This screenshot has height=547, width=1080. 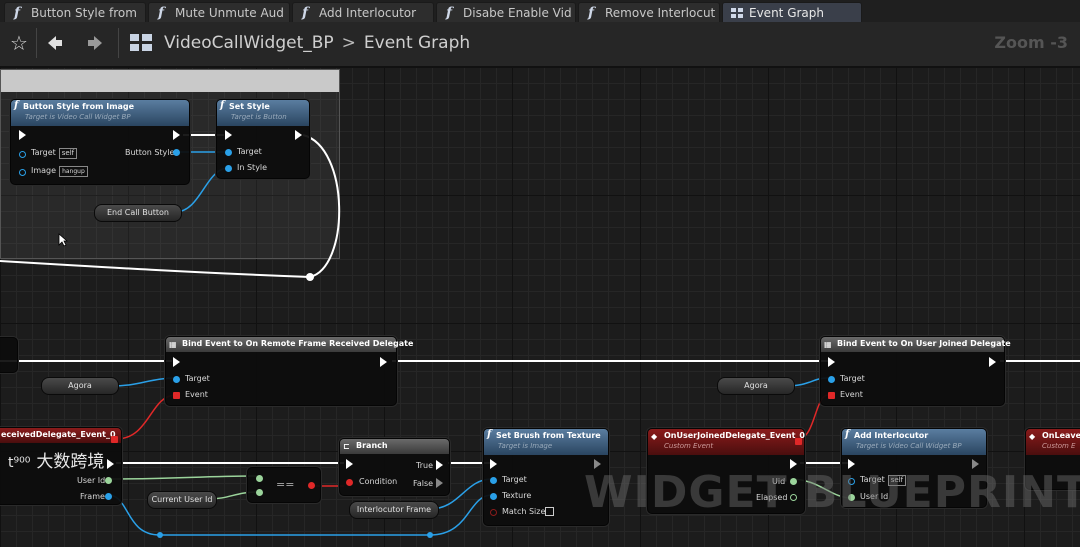 What do you see at coordinates (259, 478) in the screenshot?
I see `a-pin` at bounding box center [259, 478].